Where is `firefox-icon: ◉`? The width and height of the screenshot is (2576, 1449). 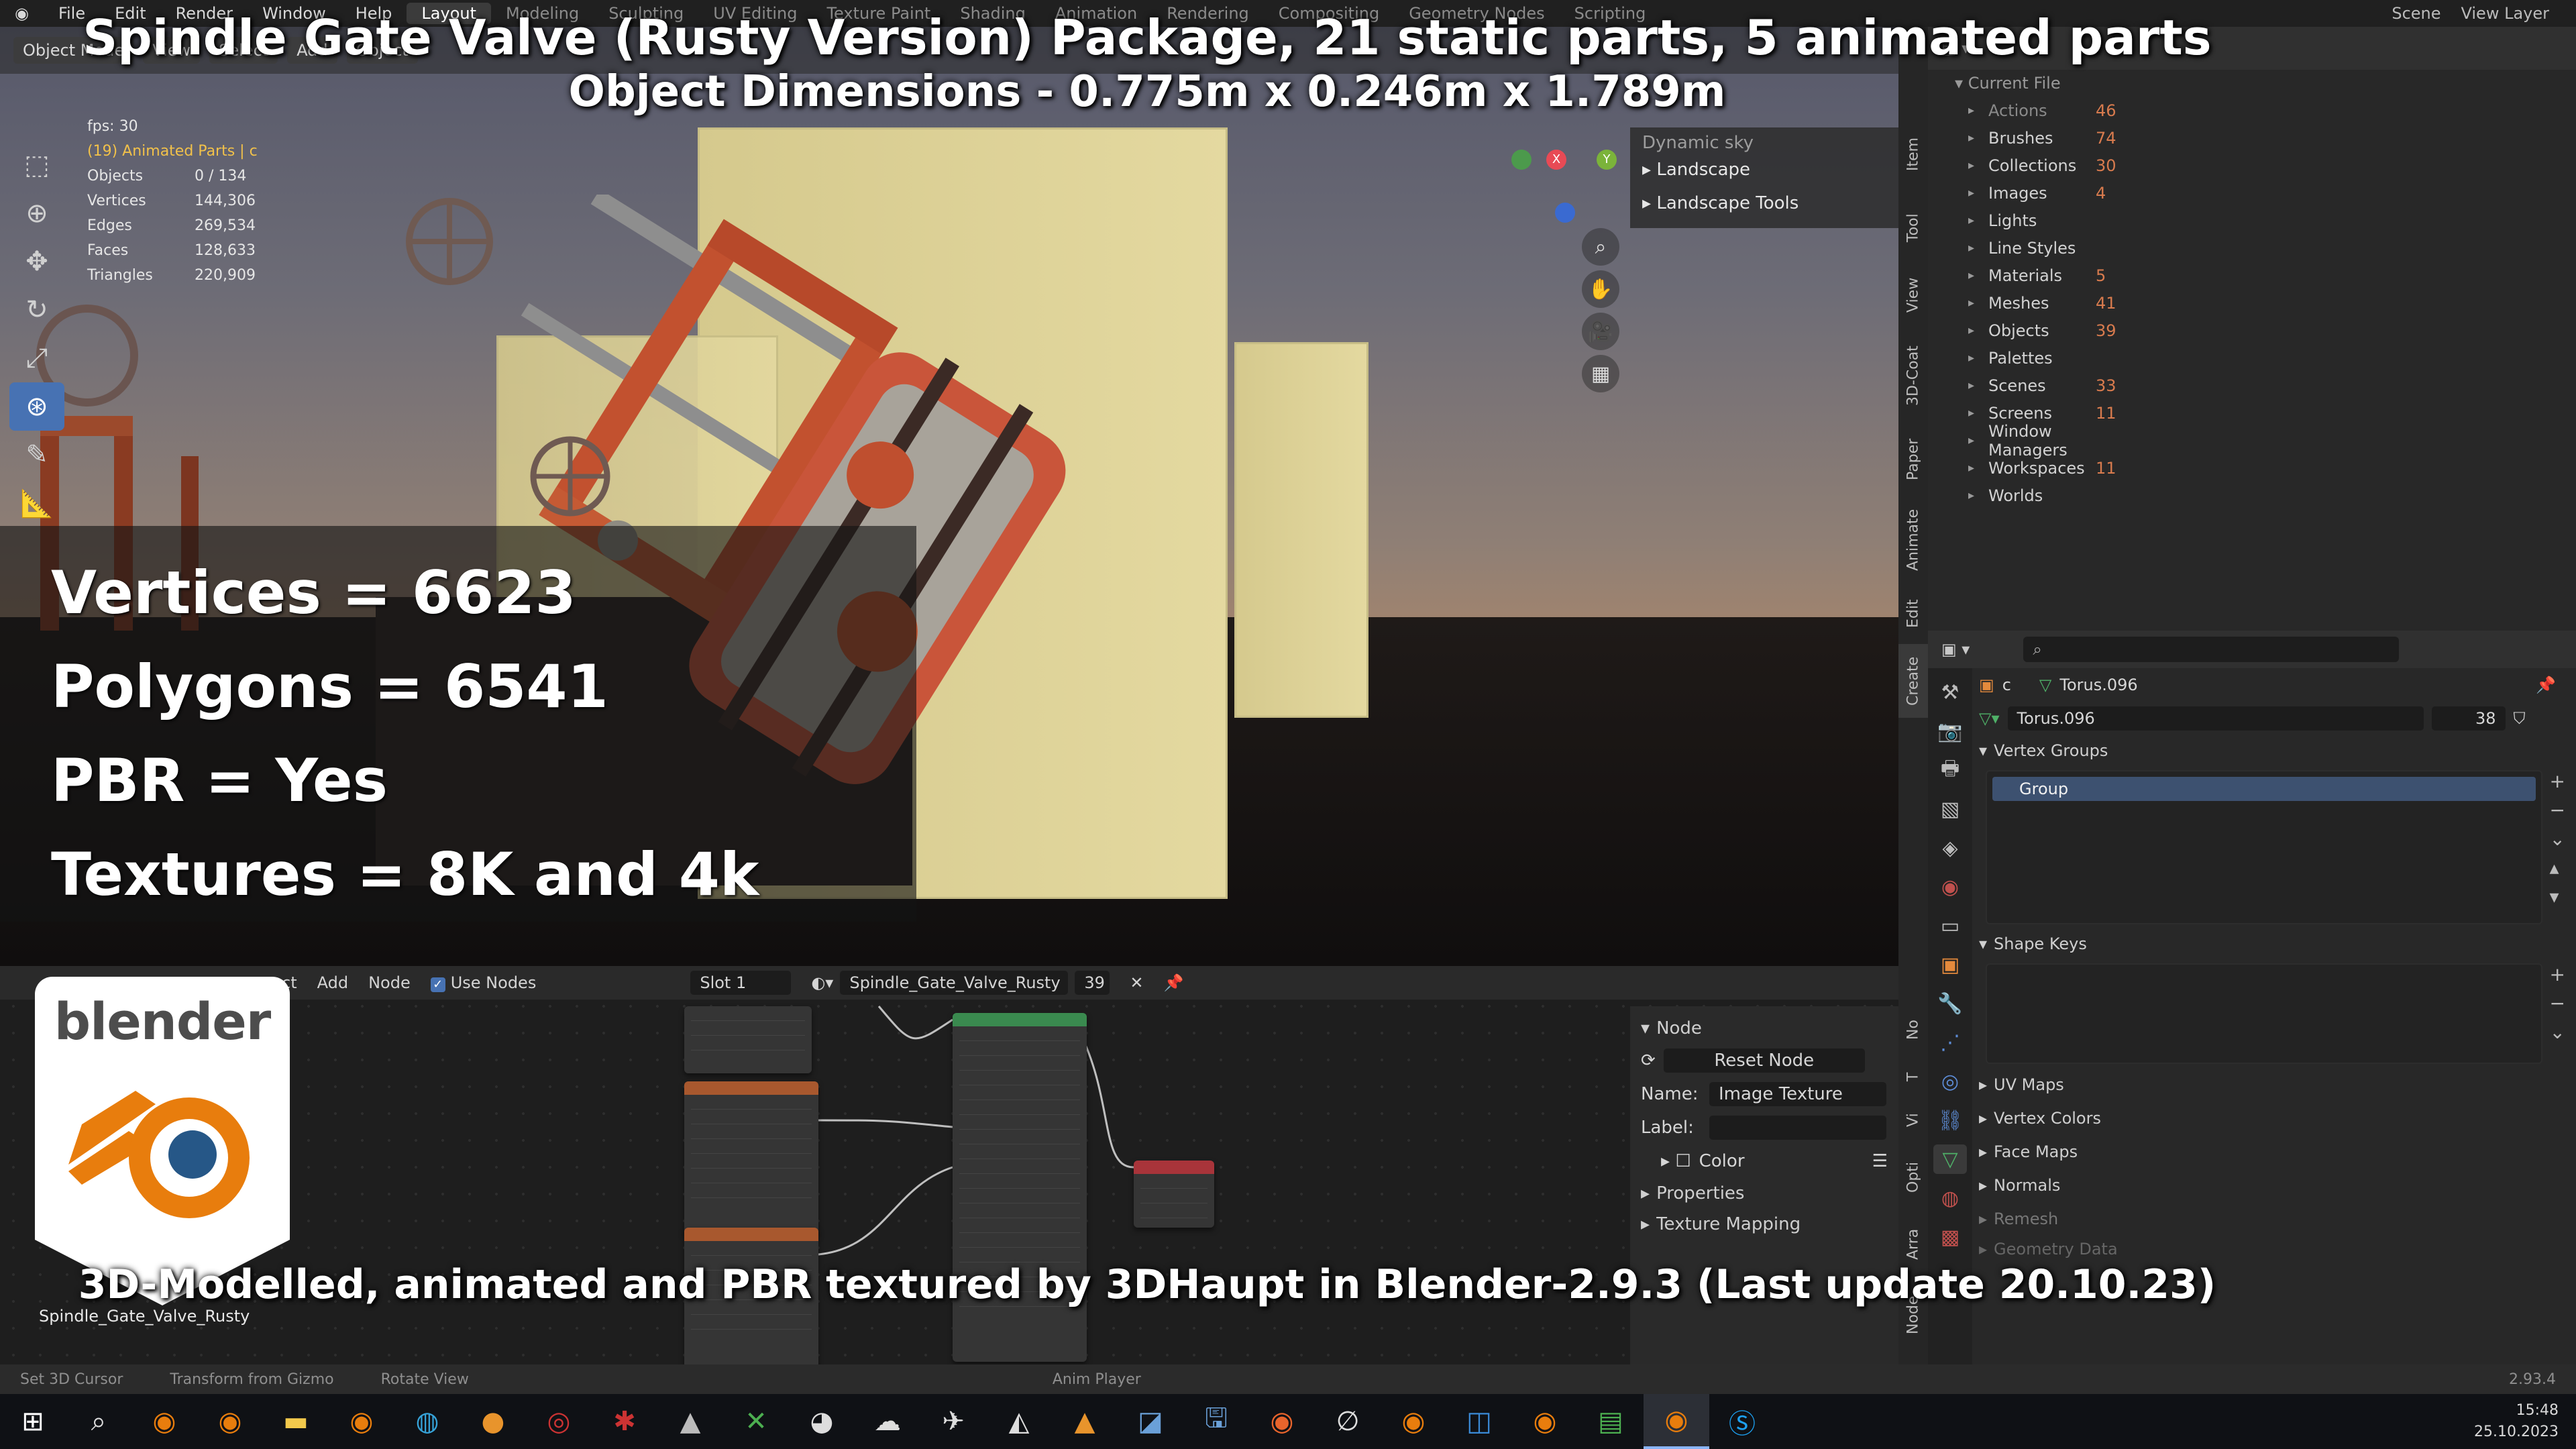 firefox-icon: ◉ is located at coordinates (1282, 1421).